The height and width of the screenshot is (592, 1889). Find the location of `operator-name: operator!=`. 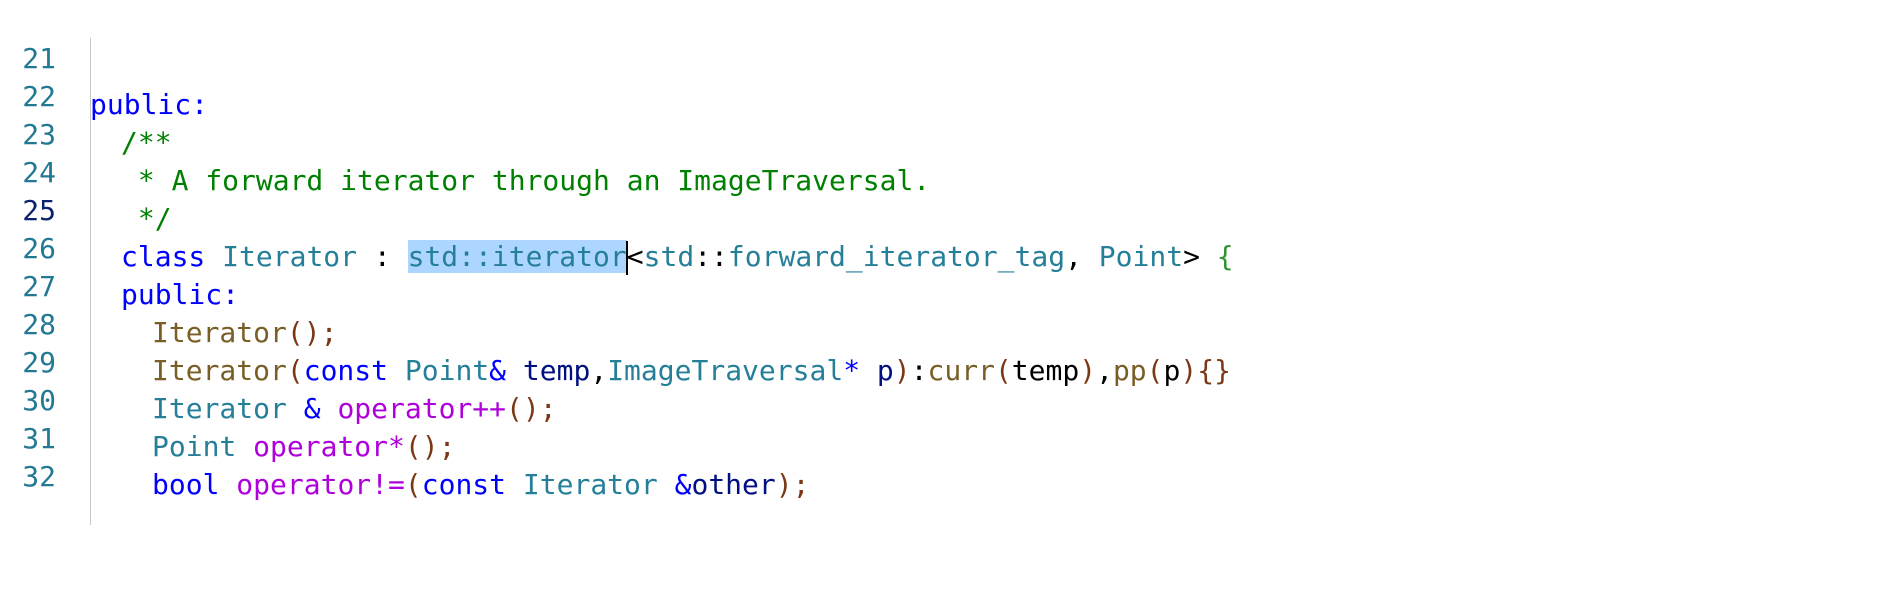

operator-name: operator!= is located at coordinates (320, 484).